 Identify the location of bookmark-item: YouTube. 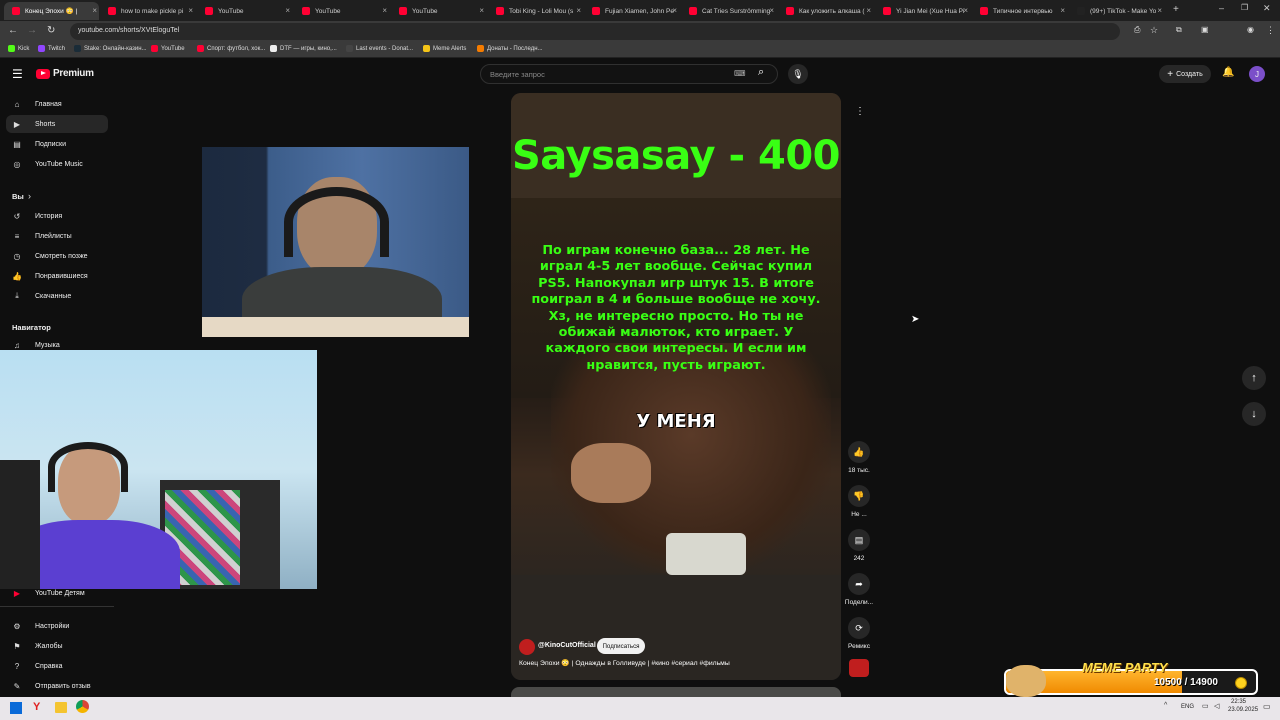
(168, 48).